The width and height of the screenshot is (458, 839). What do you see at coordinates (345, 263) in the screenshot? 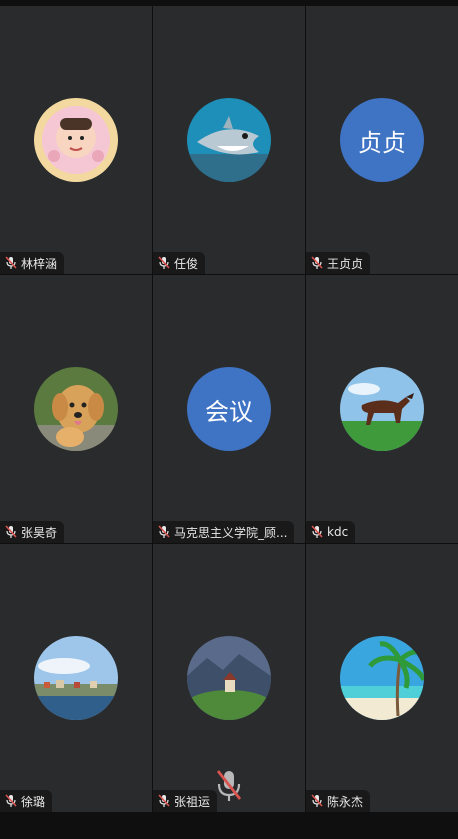
I see `participant-name: 王贞贞` at bounding box center [345, 263].